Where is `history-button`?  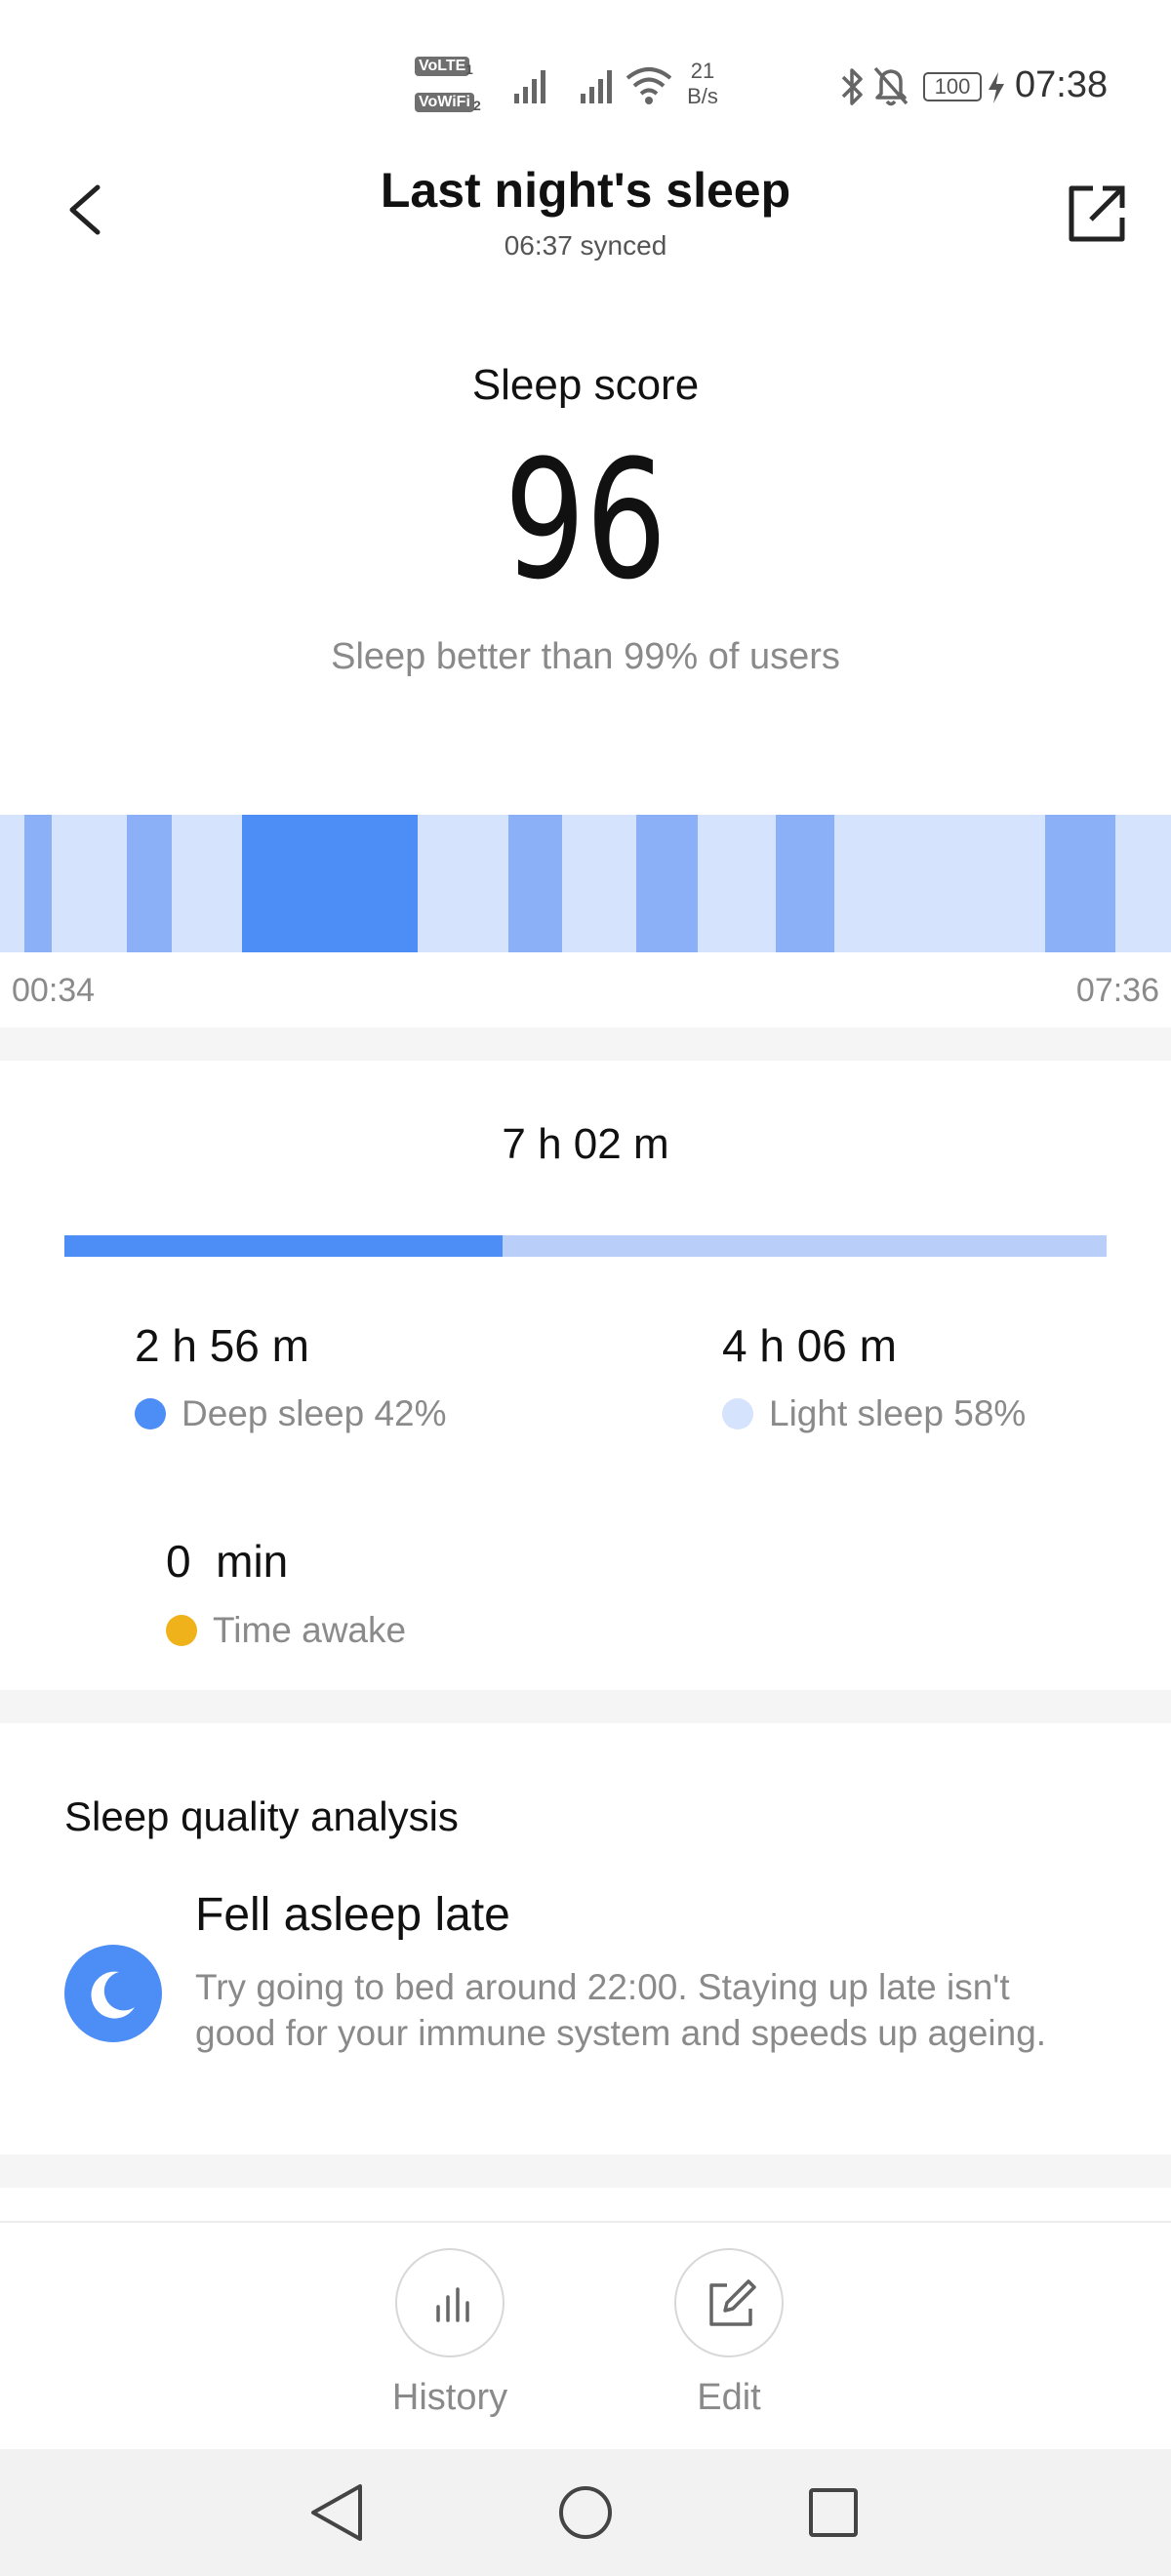 history-button is located at coordinates (450, 2302).